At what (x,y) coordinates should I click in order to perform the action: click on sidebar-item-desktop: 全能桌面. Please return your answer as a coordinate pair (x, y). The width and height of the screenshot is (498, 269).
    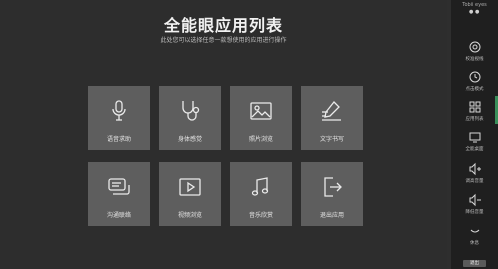
    Looking at the image, I should click on (474, 142).